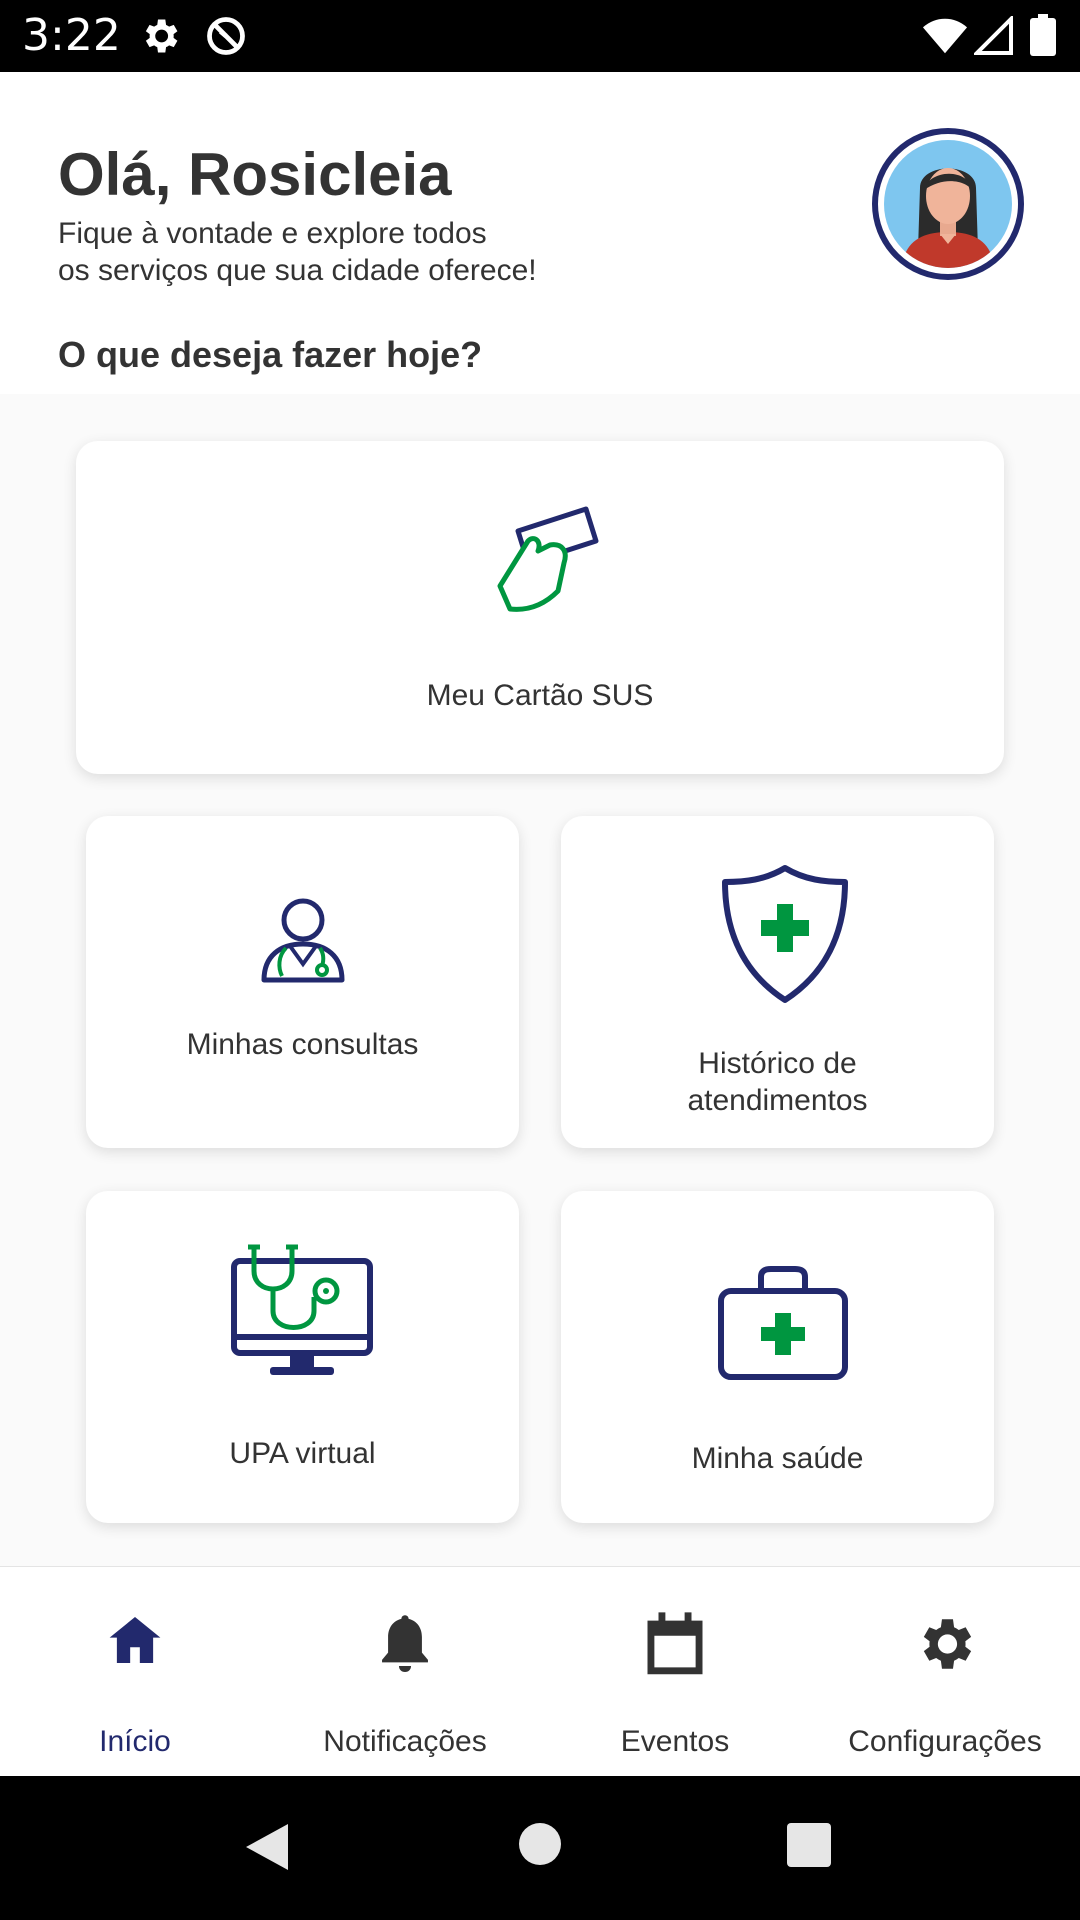 This screenshot has width=1080, height=1920. I want to click on historico-card-button: Histórico de atendimentos, so click(777, 982).